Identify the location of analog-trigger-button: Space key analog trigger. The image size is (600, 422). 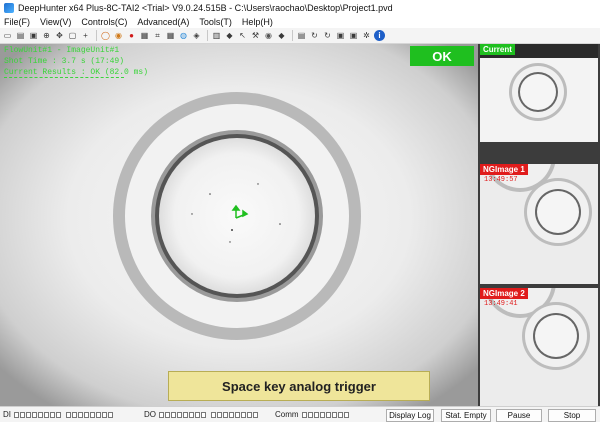
(299, 386).